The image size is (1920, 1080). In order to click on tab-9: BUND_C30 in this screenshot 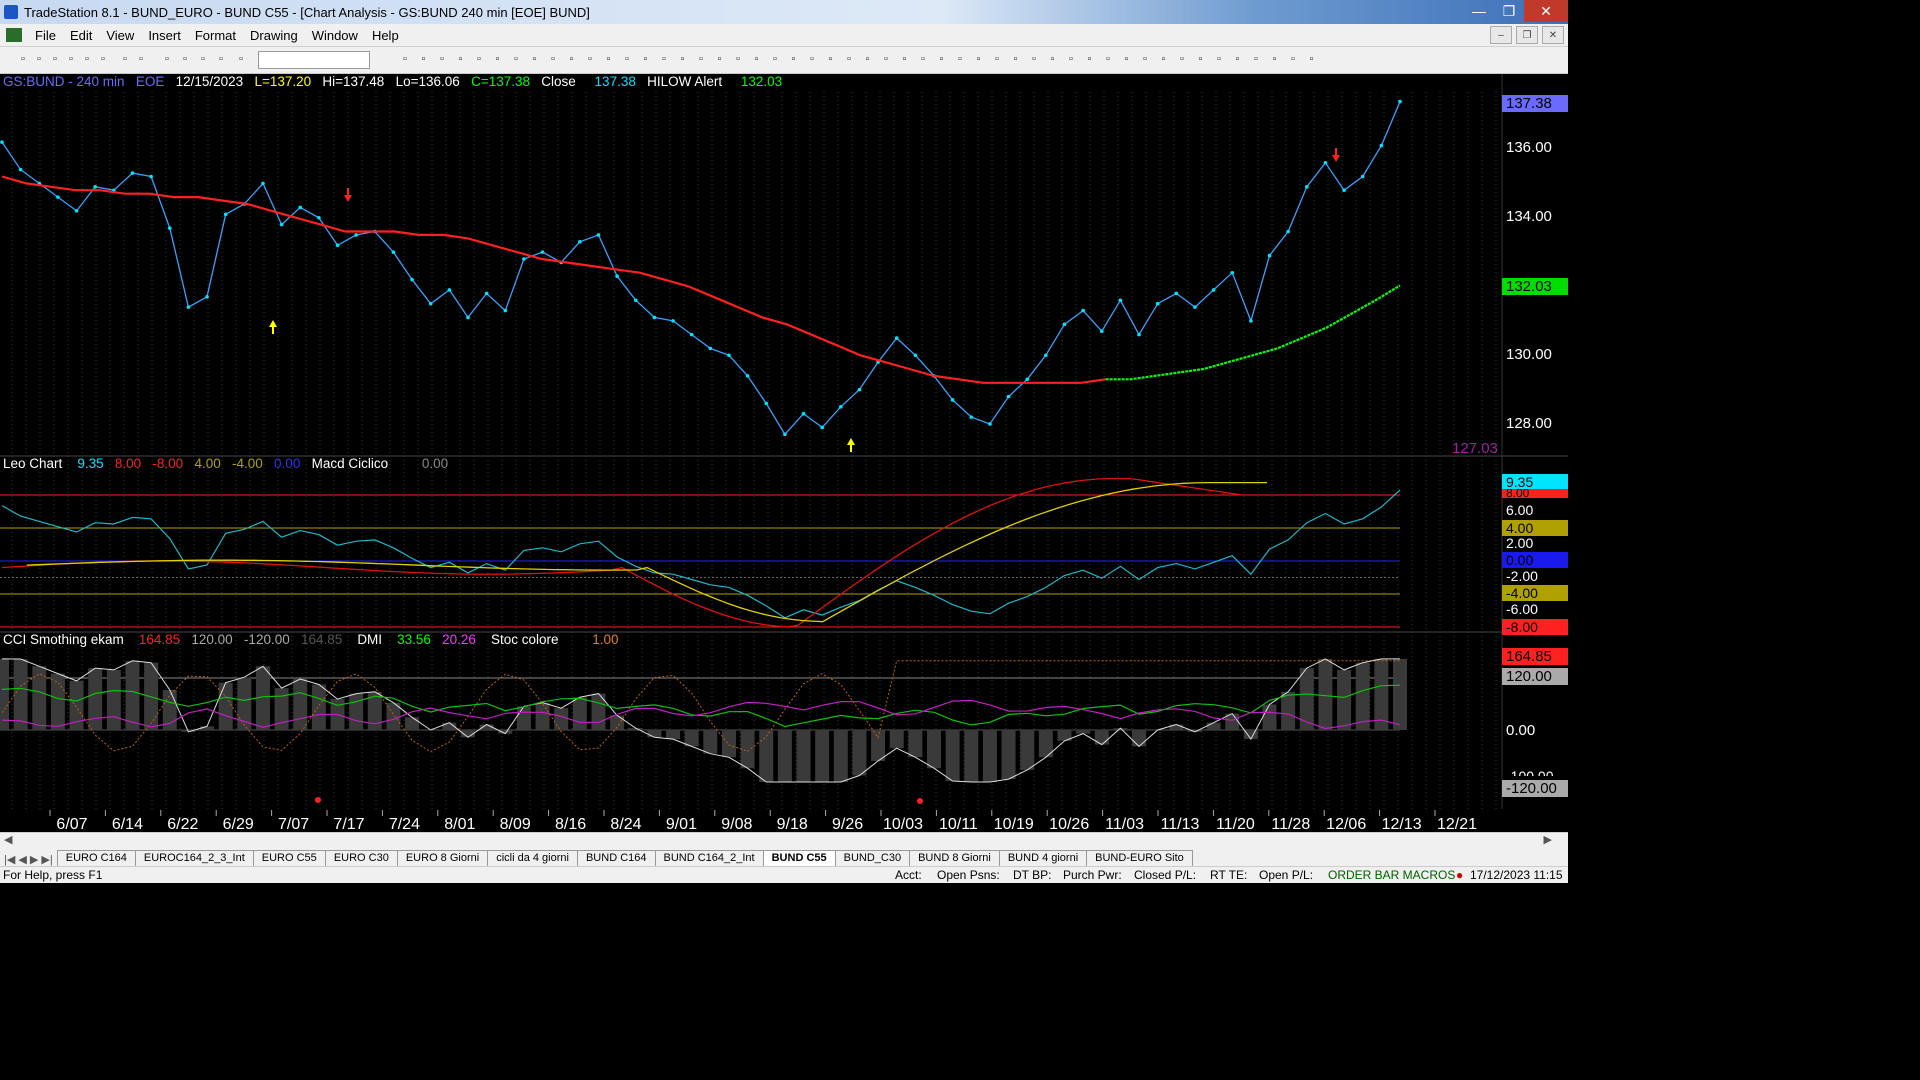, I will do `click(872, 858)`.